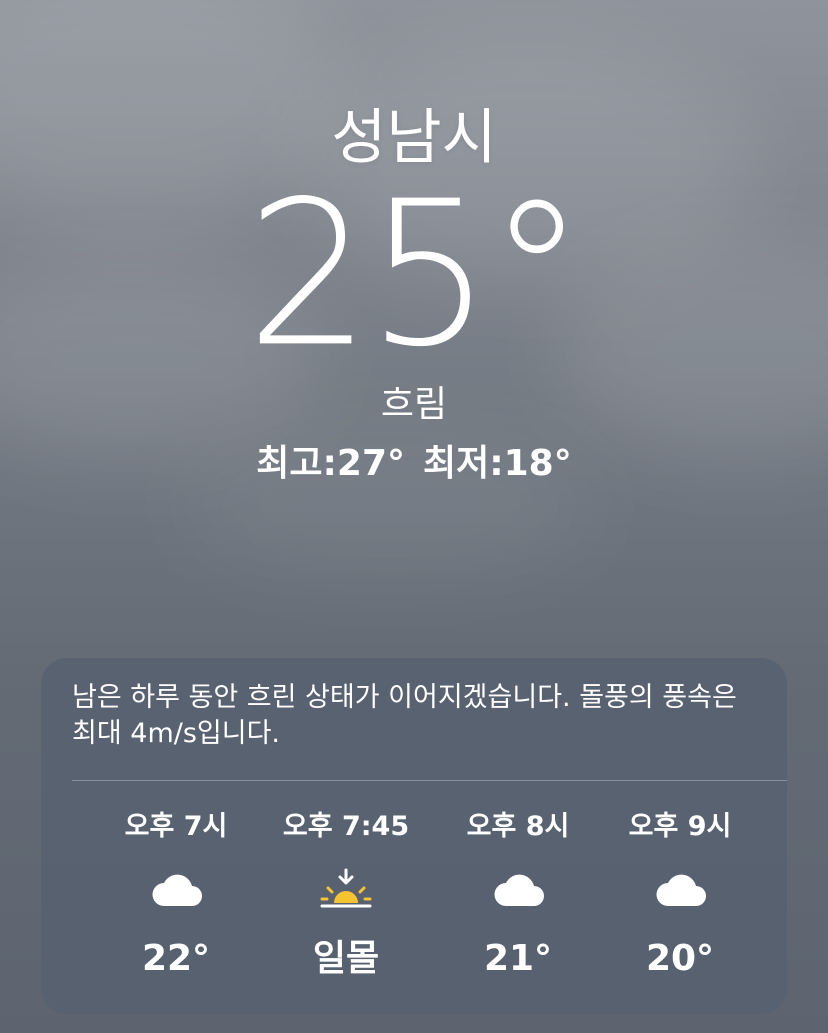 Image resolution: width=828 pixels, height=1033 pixels. I want to click on hour-item: 오후 7:45 일몰, so click(346, 903).